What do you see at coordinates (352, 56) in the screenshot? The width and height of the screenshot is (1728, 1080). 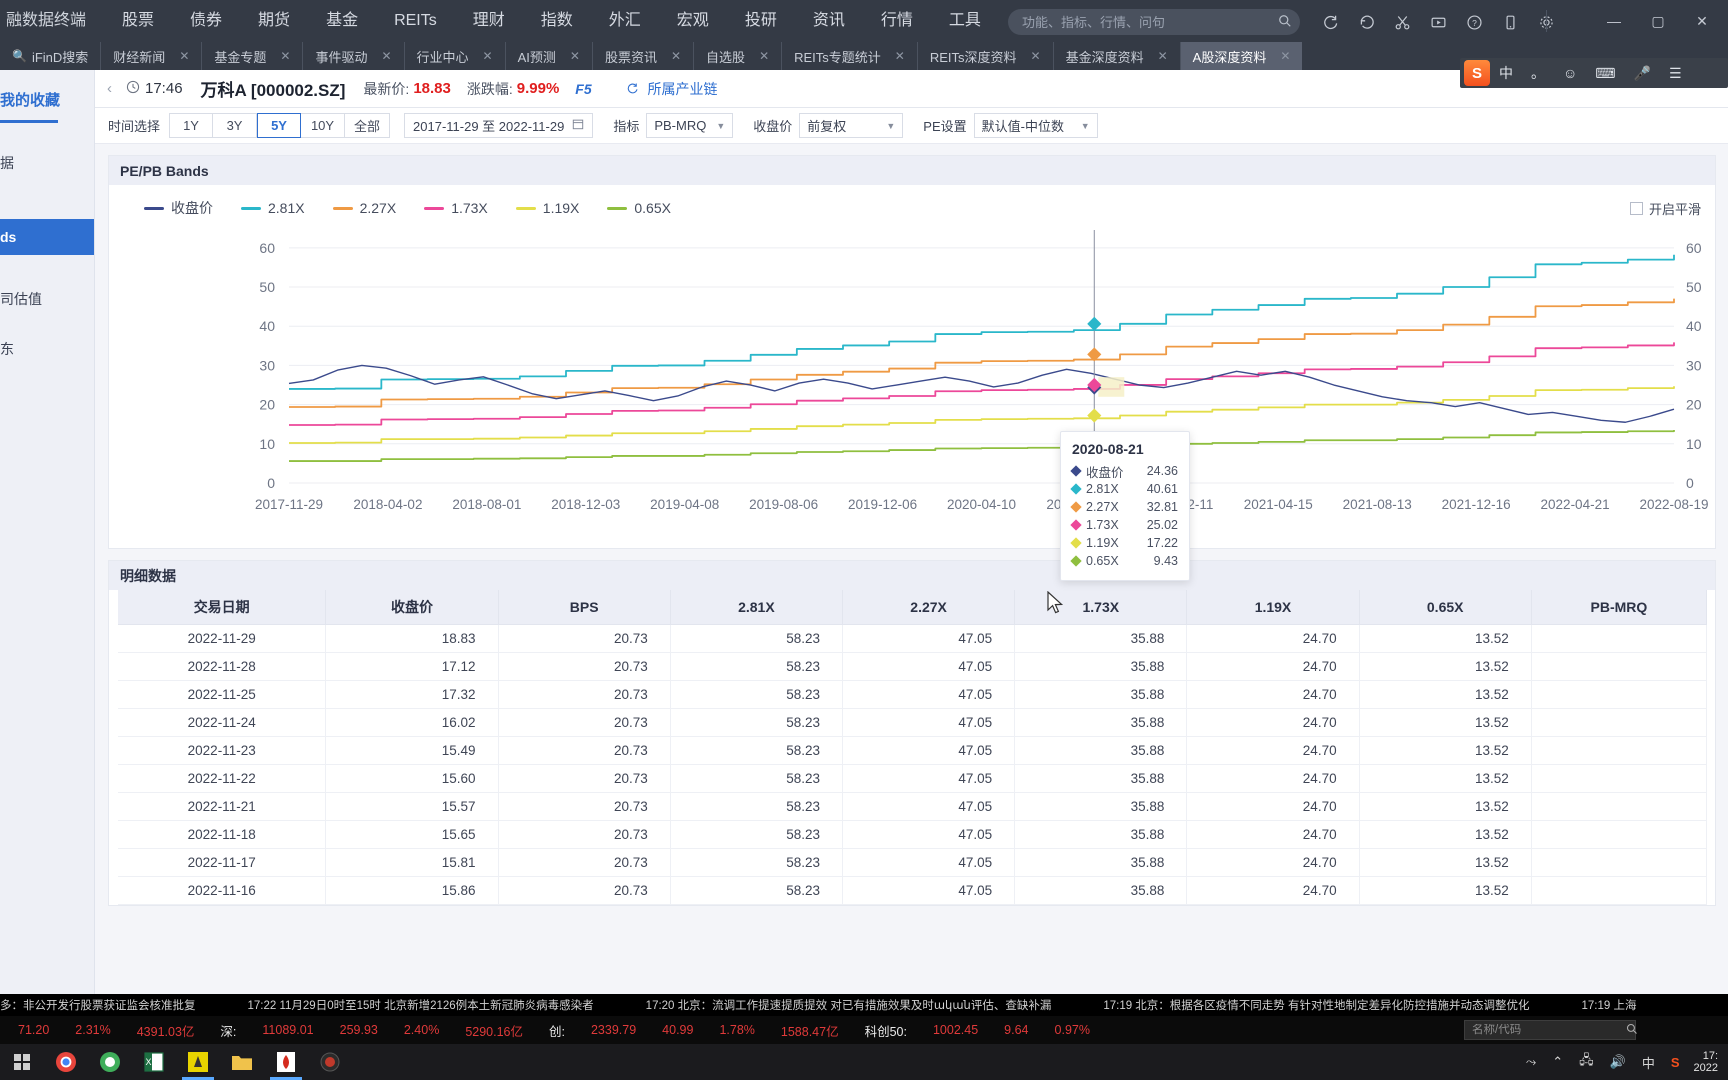 I see `tab-3: 事件驱动 ✕` at bounding box center [352, 56].